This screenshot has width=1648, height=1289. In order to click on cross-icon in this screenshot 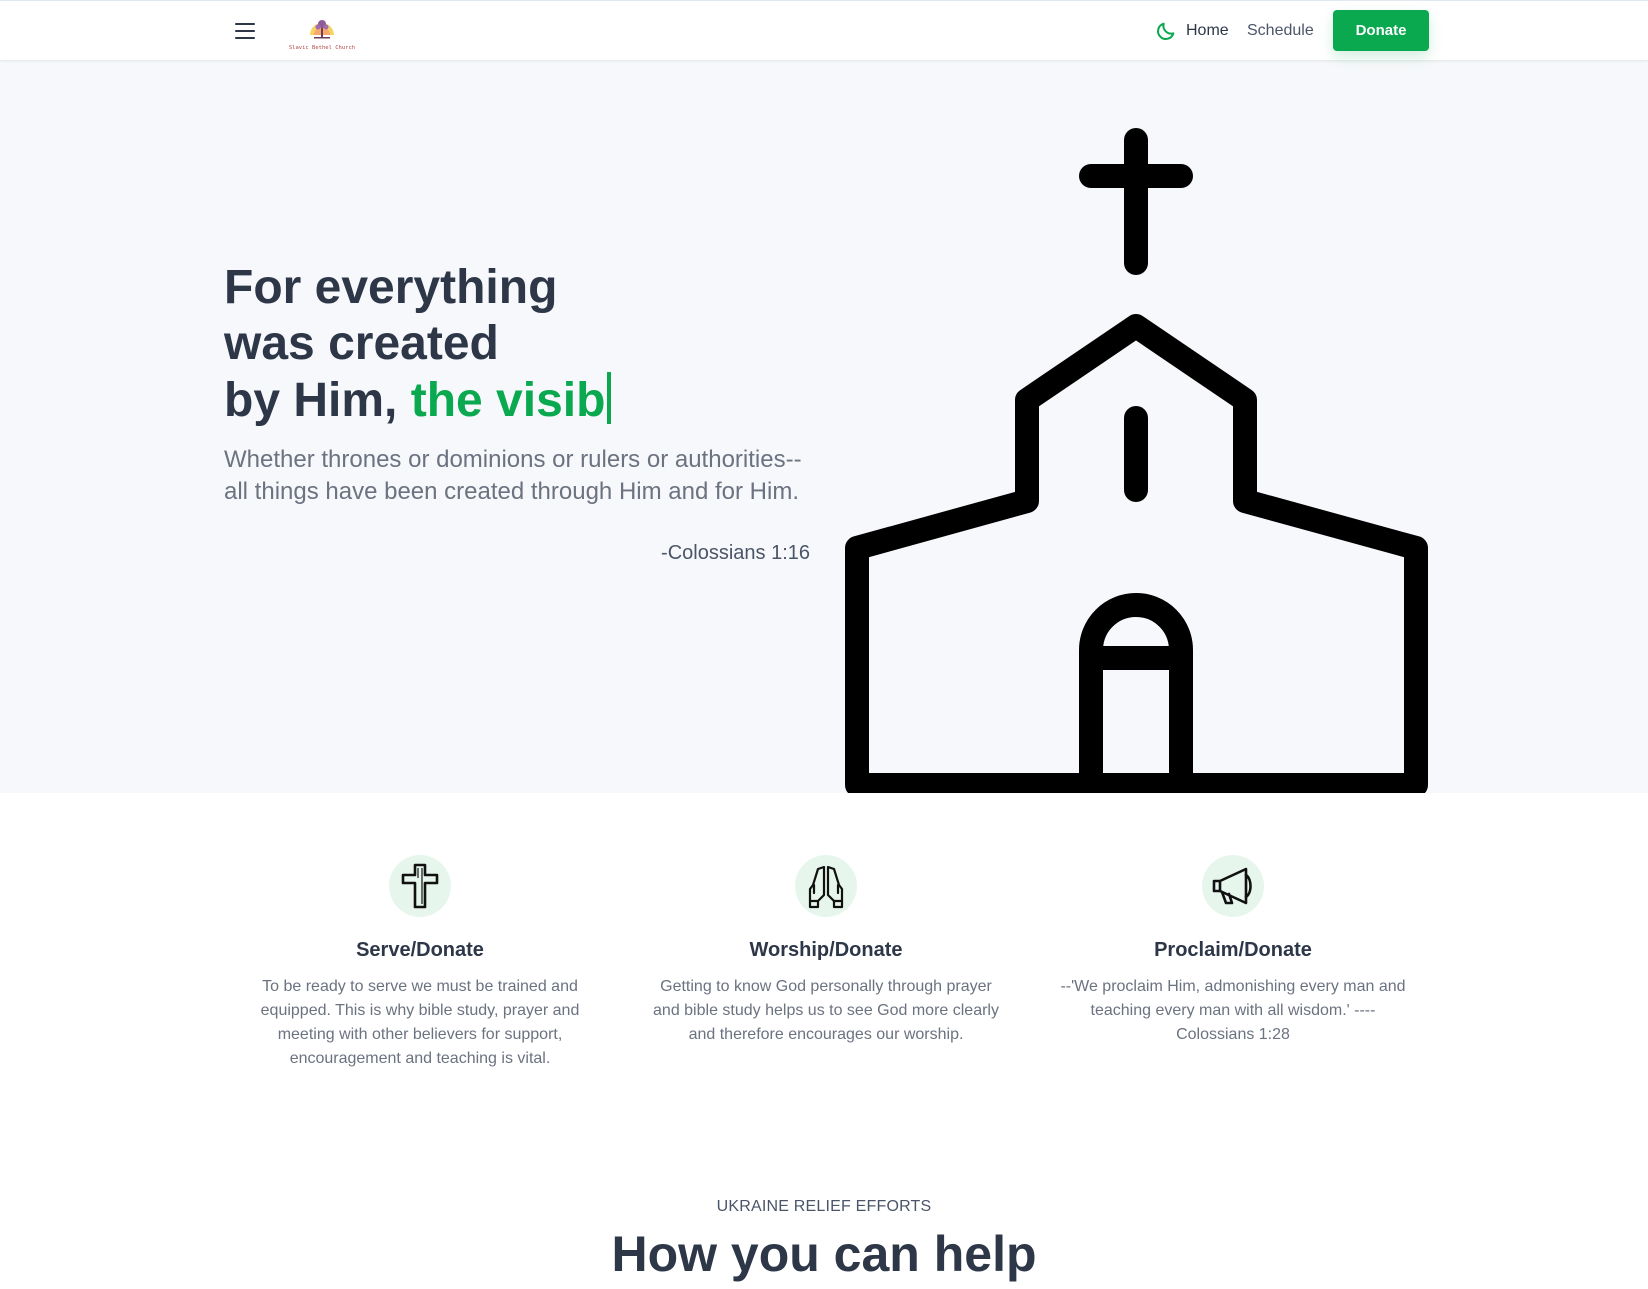, I will do `click(420, 886)`.